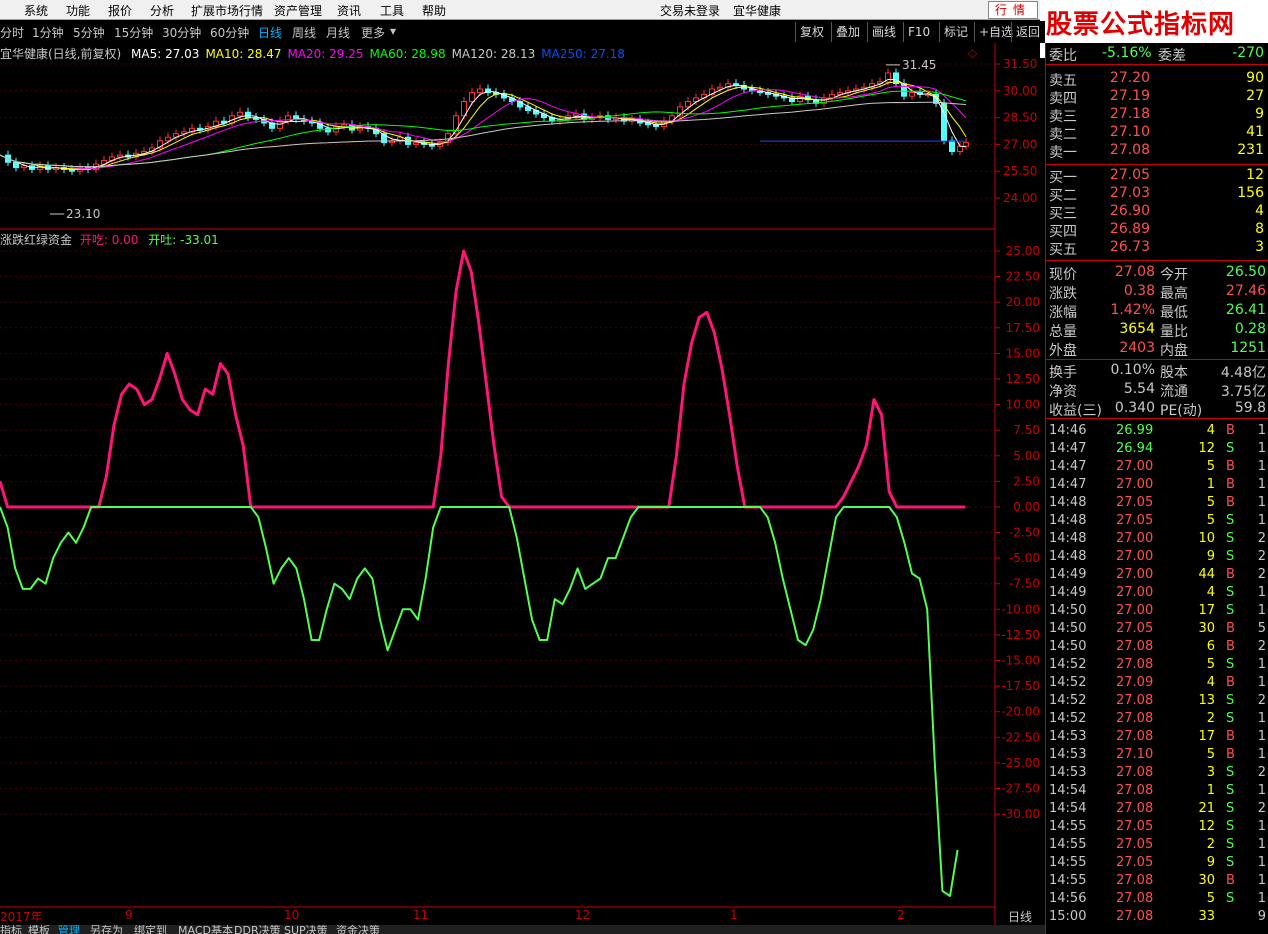  What do you see at coordinates (183, 240) in the screenshot?
I see `indicator-param-sell: 开吐: -33.01` at bounding box center [183, 240].